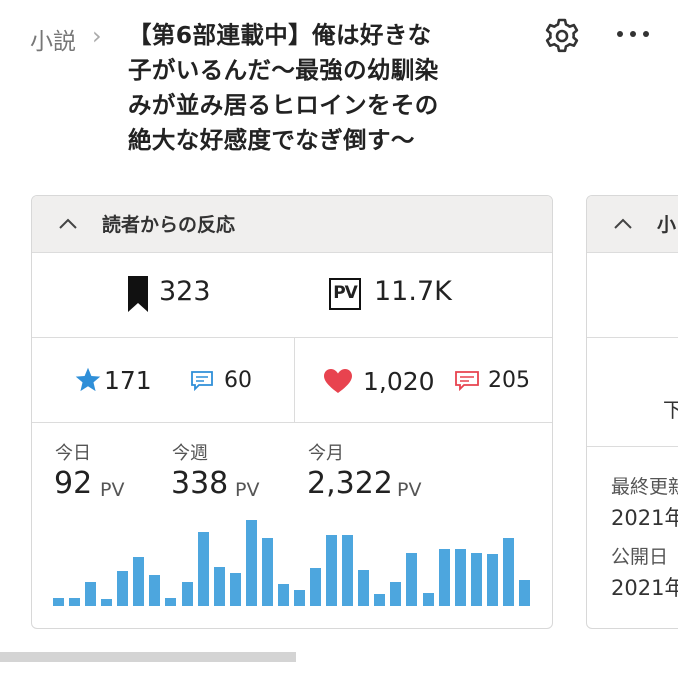  Describe the element at coordinates (185, 291) in the screenshot. I see `bookmark-count: 323` at that location.